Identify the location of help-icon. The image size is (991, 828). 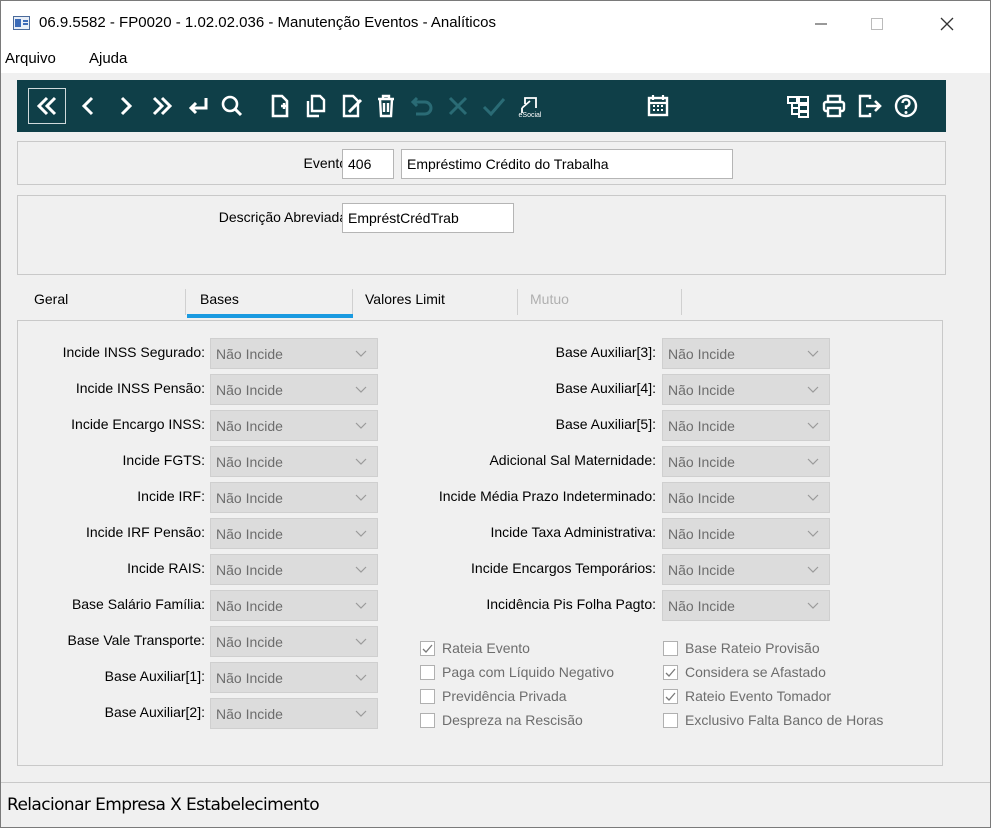
(906, 106).